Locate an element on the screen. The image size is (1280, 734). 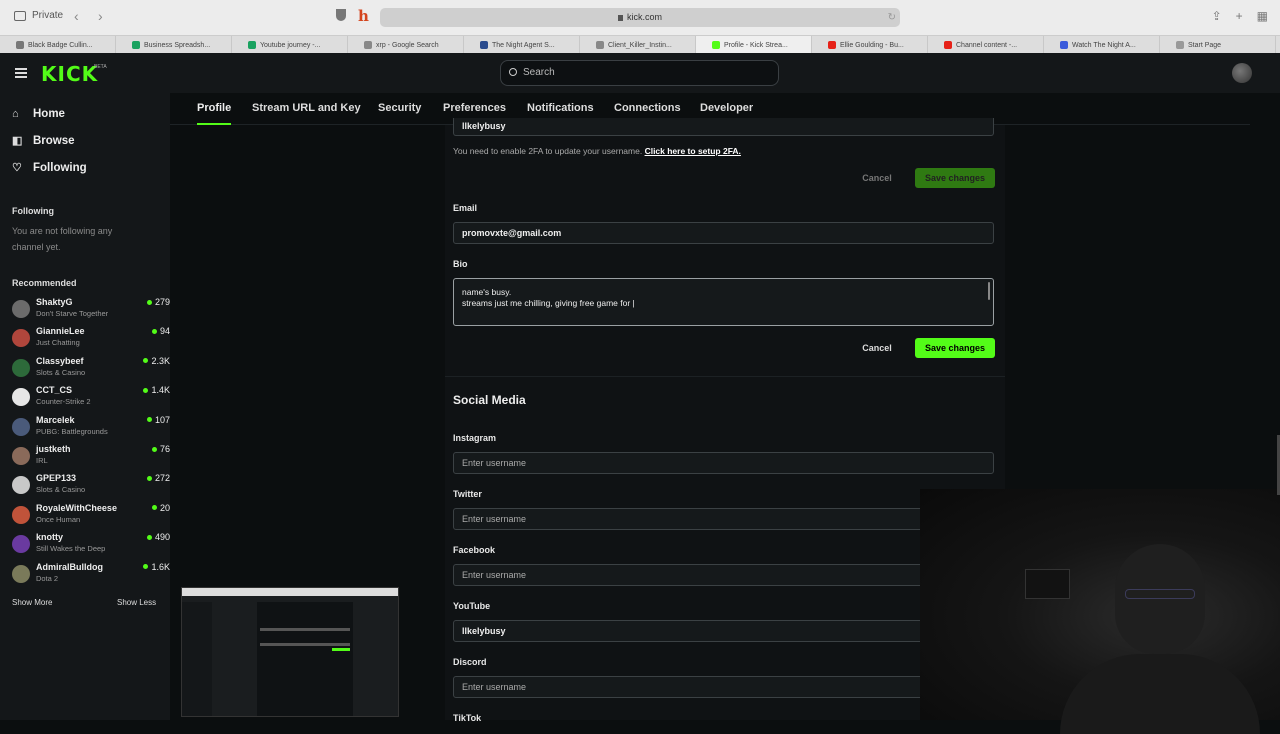
show-more-button: Show More is located at coordinates (32, 602).